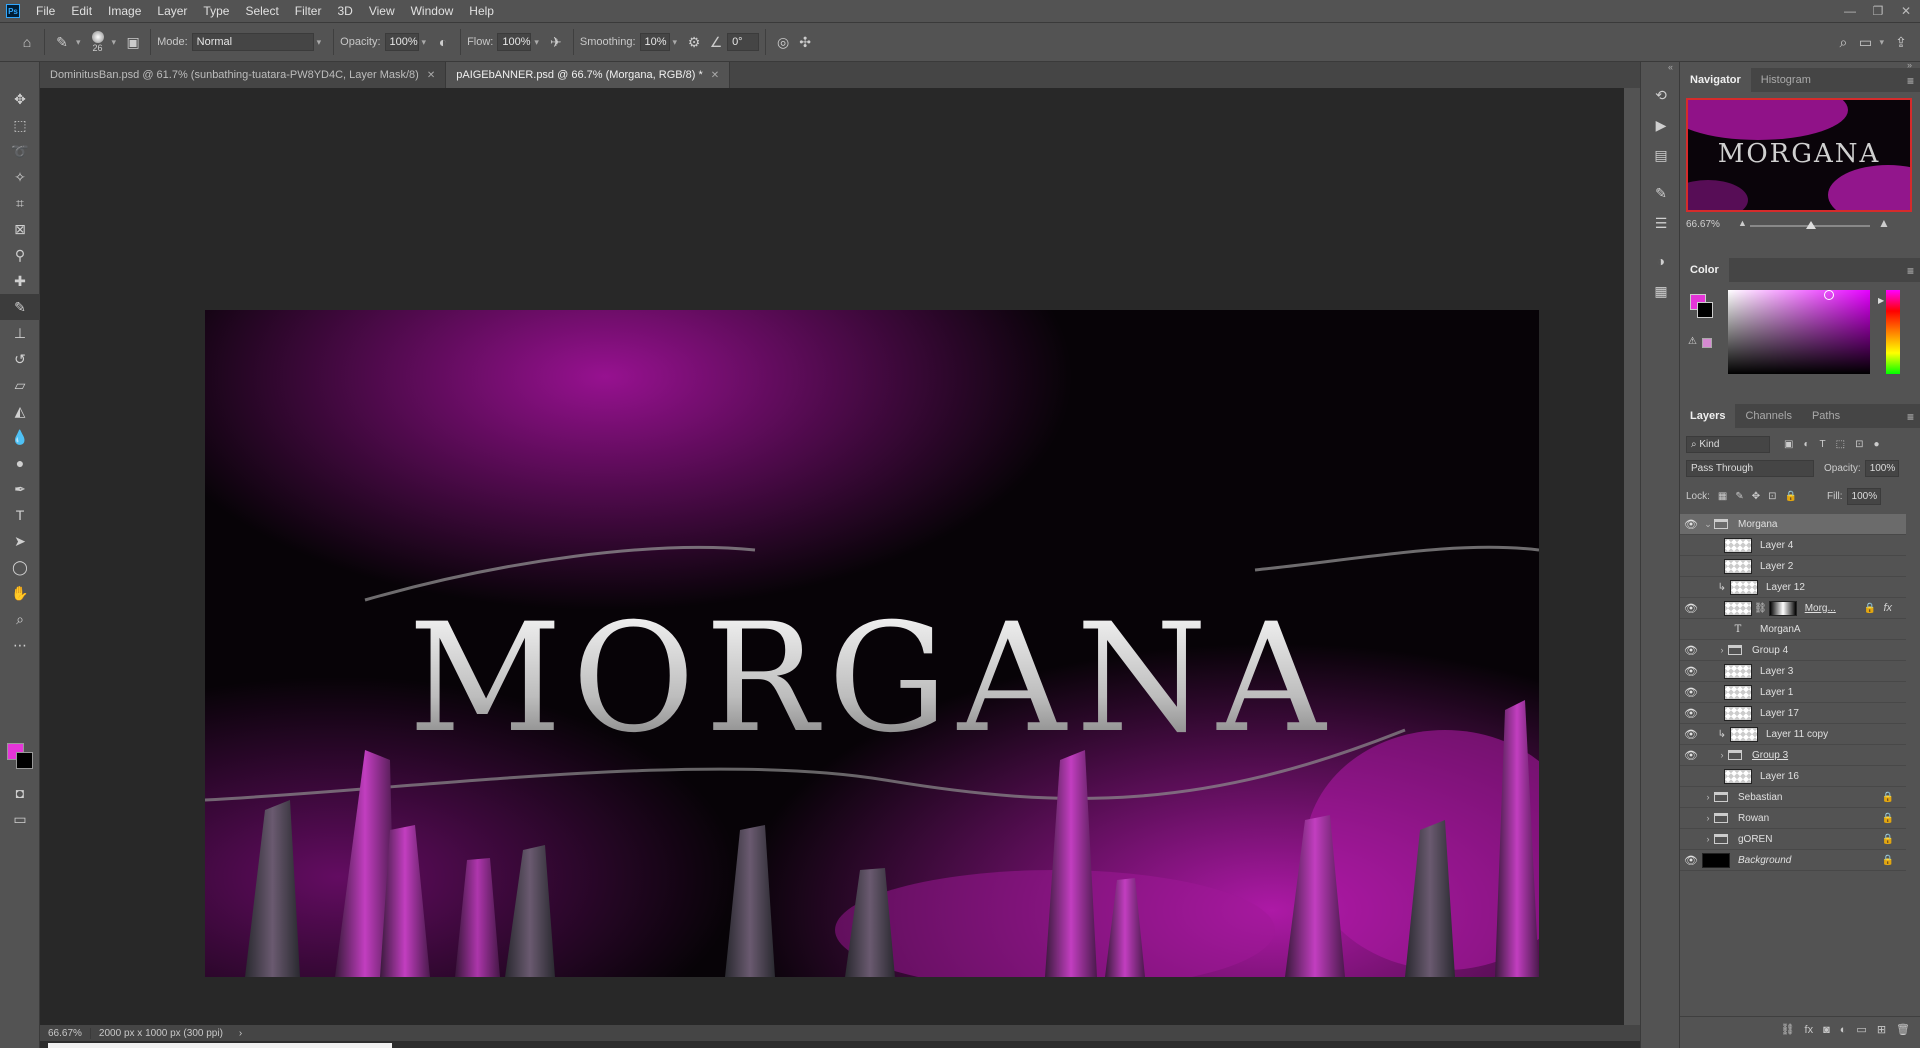 The image size is (1920, 1048). What do you see at coordinates (556, 42) in the screenshot?
I see `airbrush-icon: ✈` at bounding box center [556, 42].